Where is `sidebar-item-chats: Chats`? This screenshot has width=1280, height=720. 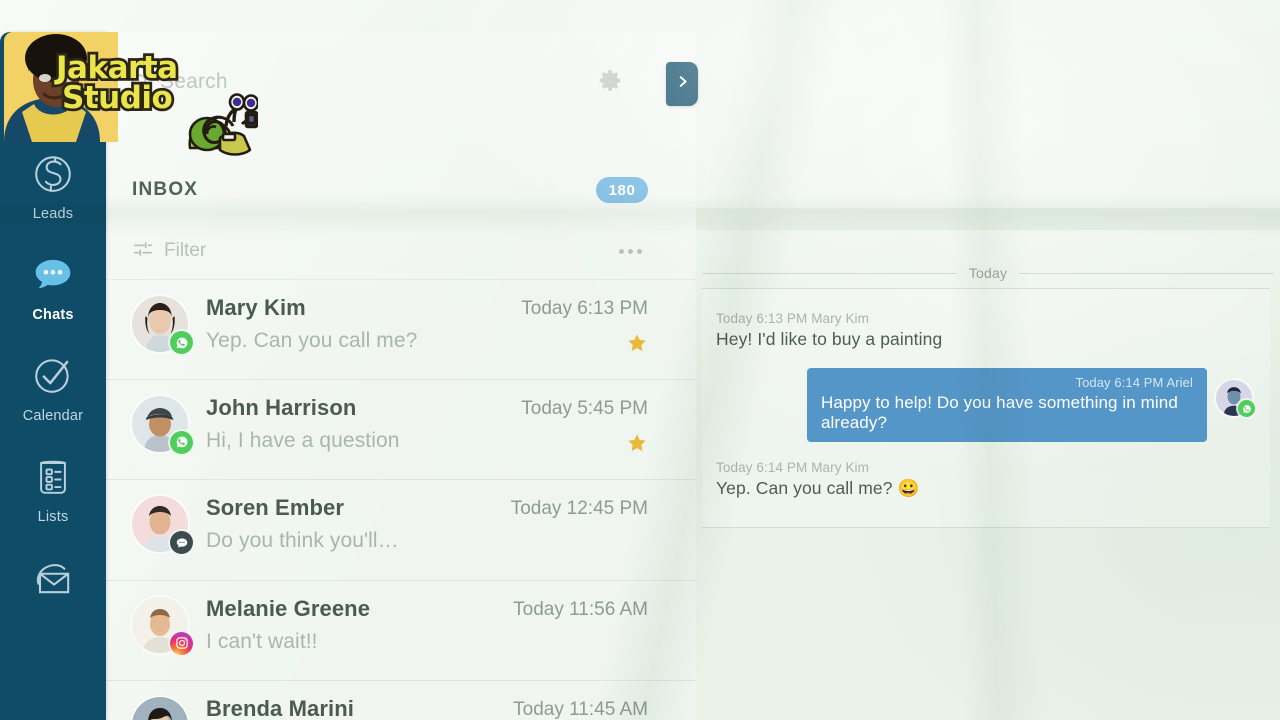 sidebar-item-chats: Chats is located at coordinates (53, 284).